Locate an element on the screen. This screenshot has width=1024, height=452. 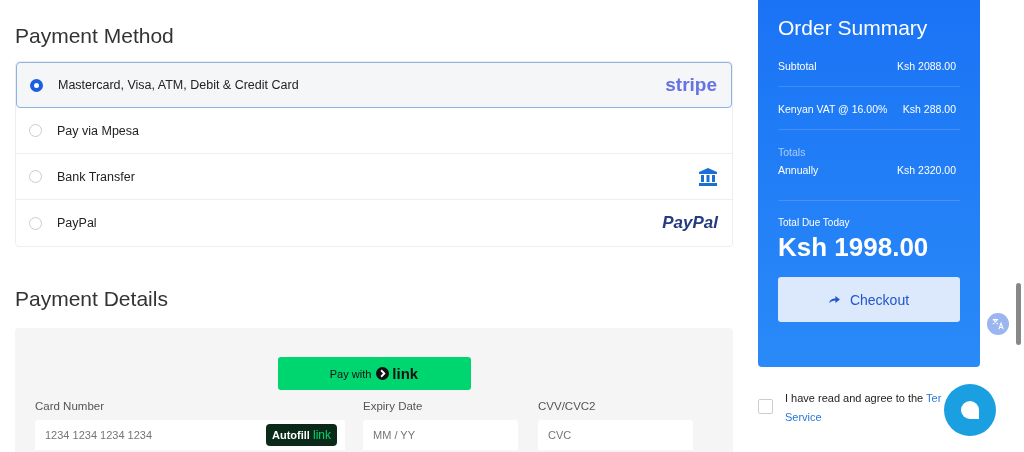
stripe-logo: stripe is located at coordinates (691, 85).